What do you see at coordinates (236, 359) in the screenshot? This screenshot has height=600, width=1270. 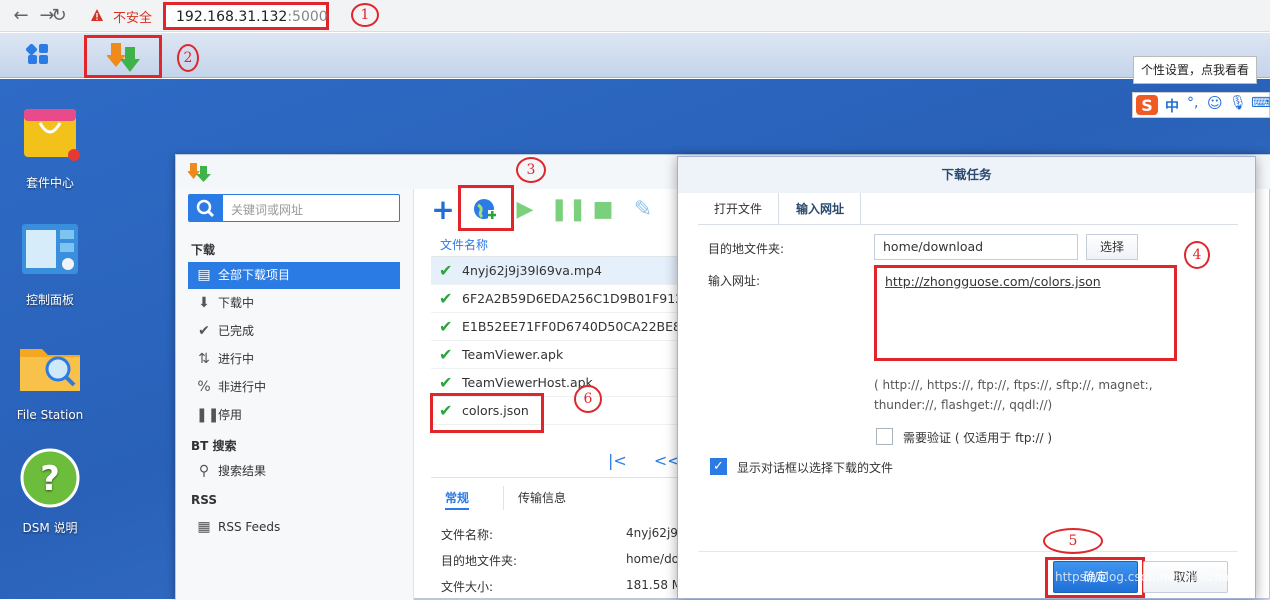 I see `sidebar-item-label: 进行中` at bounding box center [236, 359].